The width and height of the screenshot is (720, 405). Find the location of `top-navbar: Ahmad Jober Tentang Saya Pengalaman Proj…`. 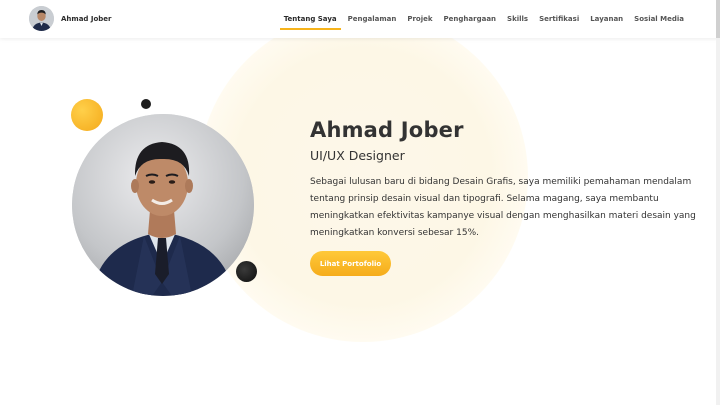

top-navbar: Ahmad Jober Tentang Saya Pengalaman Proj… is located at coordinates (360, 19).